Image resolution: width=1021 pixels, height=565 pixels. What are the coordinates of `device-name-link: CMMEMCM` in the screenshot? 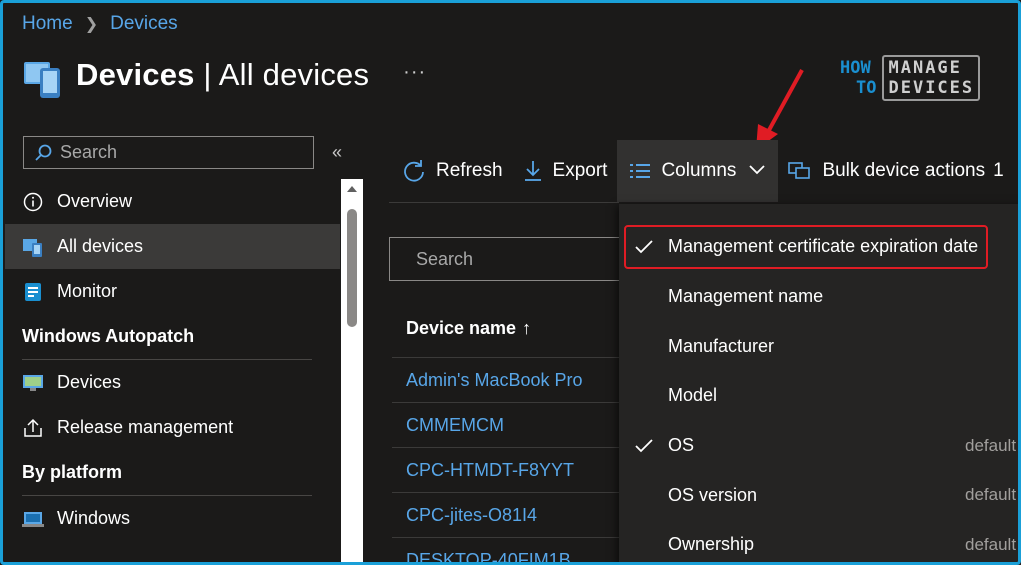 It's located at (455, 425).